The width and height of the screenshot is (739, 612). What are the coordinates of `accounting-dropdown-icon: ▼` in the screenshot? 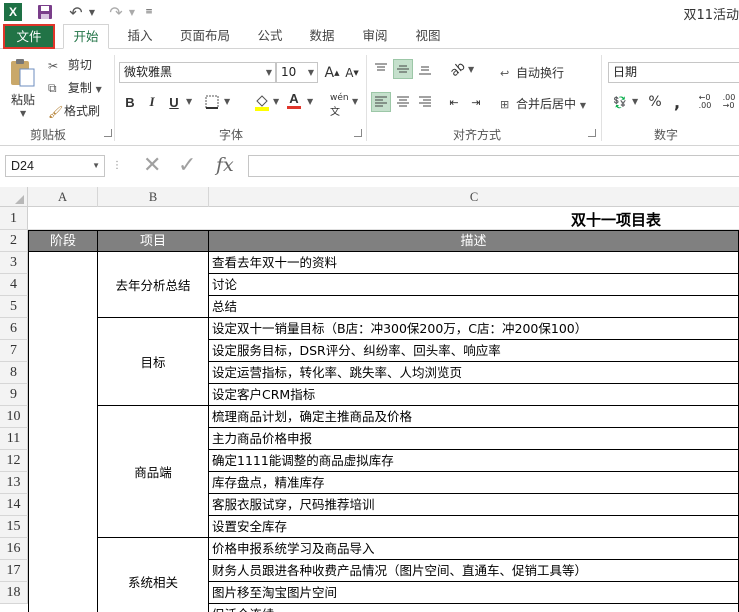 It's located at (635, 101).